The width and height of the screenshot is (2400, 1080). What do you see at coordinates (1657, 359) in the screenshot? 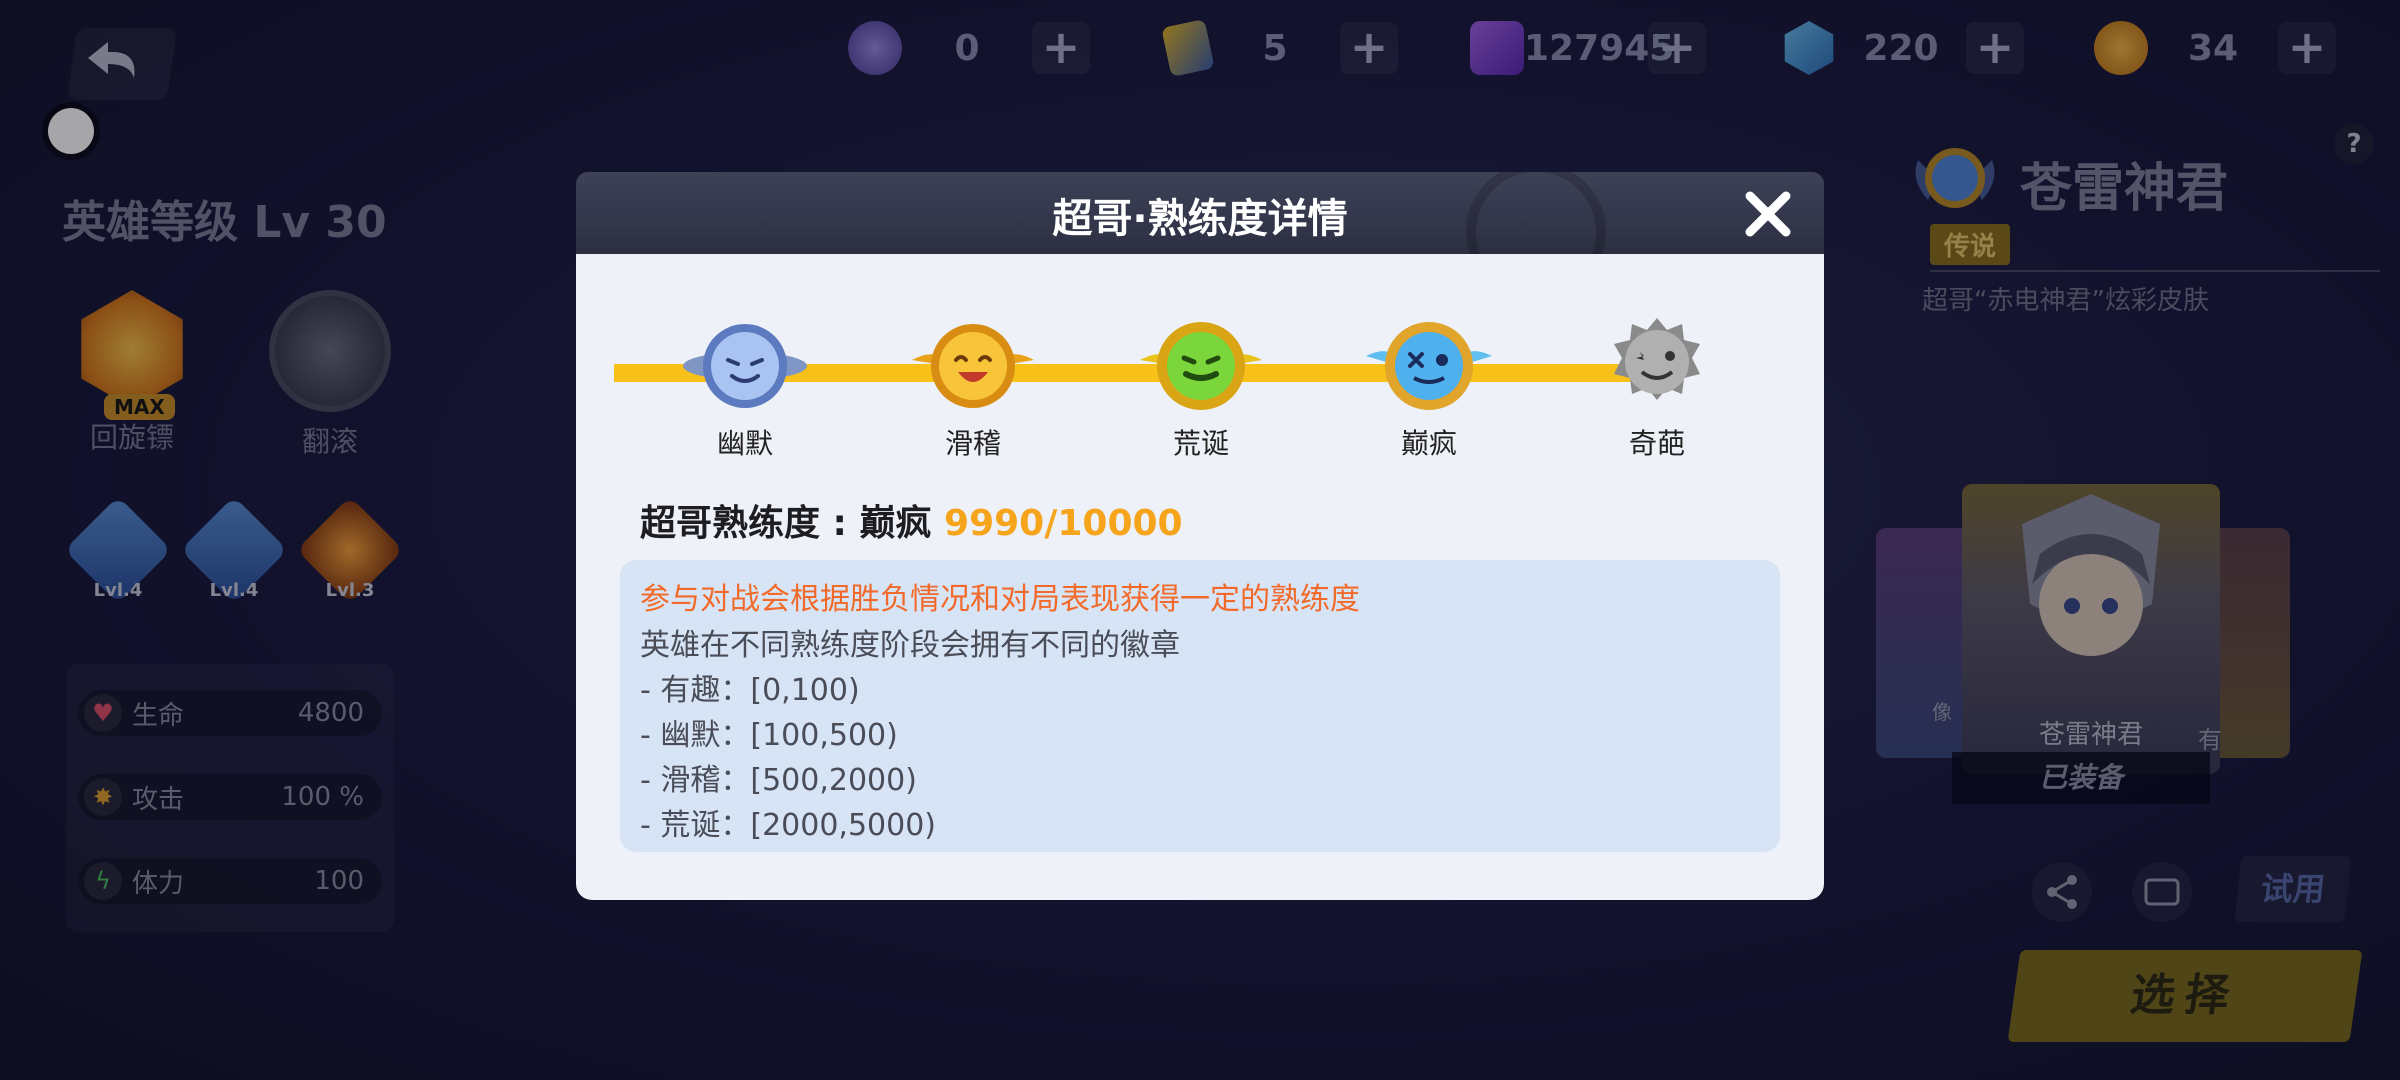
I see `weird-badge-icon` at bounding box center [1657, 359].